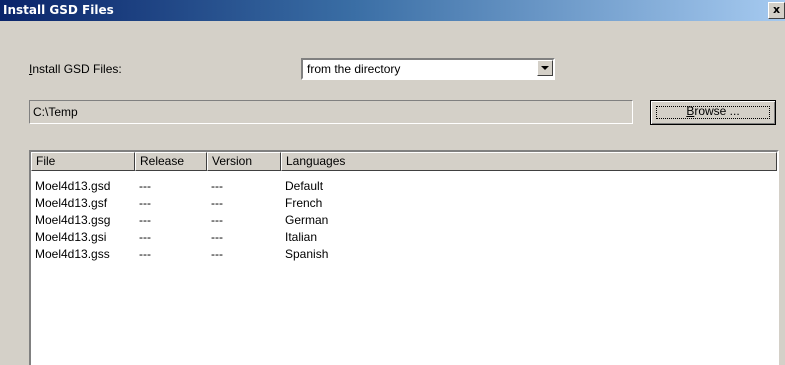 This screenshot has height=365, width=785. Describe the element at coordinates (171, 161) in the screenshot. I see `column-header-release: Release` at that location.